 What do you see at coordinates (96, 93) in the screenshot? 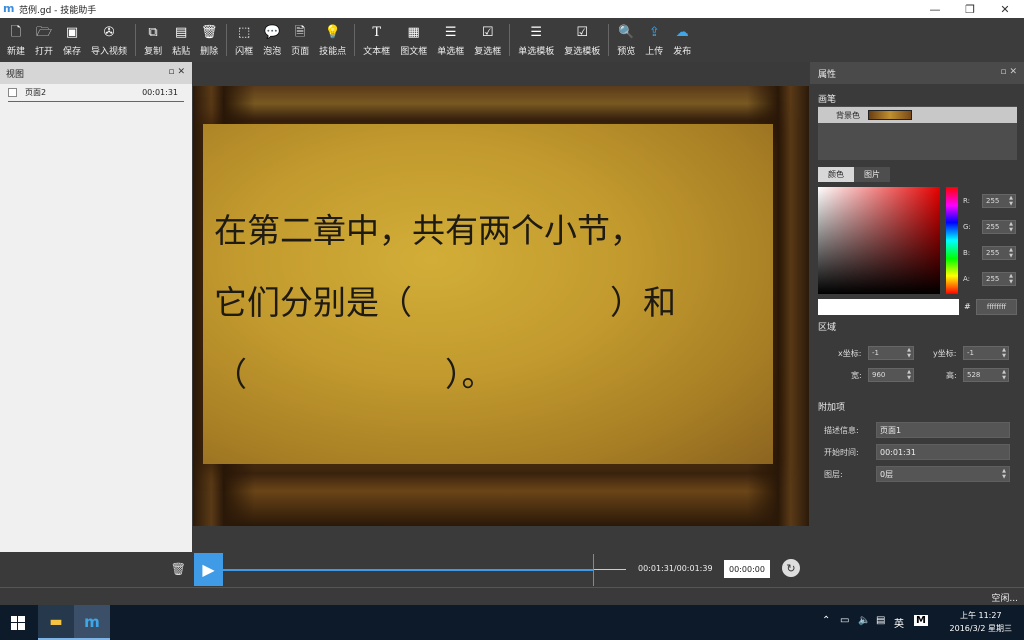
I see `page-list-item: 页面2 00:01:31` at bounding box center [96, 93].